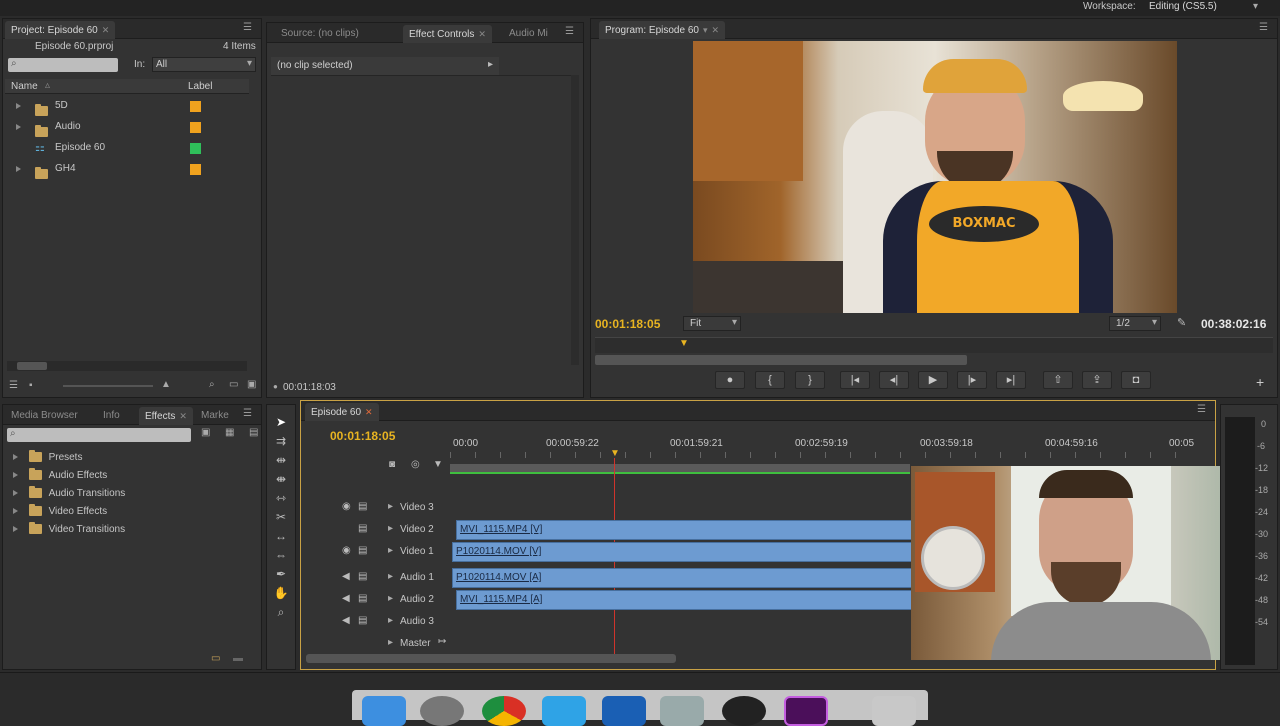 The image size is (1280, 726). What do you see at coordinates (894, 711) in the screenshot?
I see `trash-icon` at bounding box center [894, 711].